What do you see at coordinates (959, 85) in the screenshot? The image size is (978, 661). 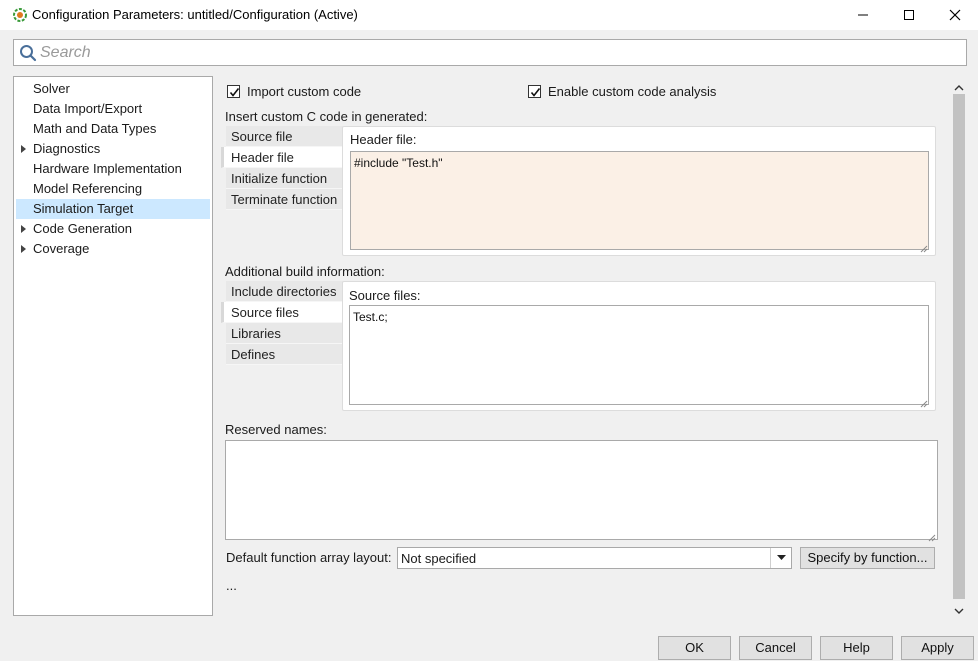 I see `scroll-up-icon` at bounding box center [959, 85].